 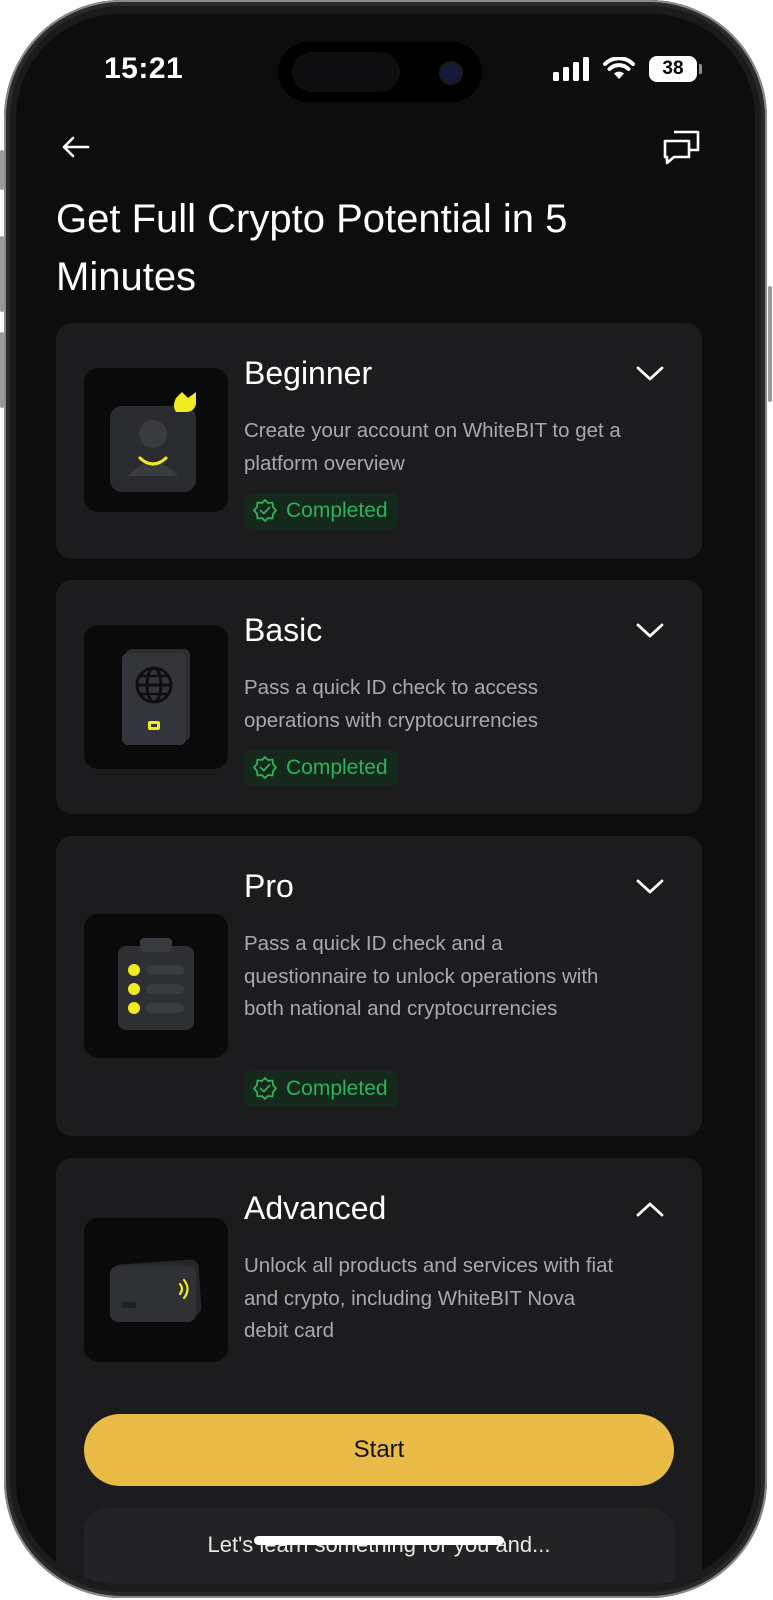 I want to click on status-icons: 38, so click(x=627, y=69).